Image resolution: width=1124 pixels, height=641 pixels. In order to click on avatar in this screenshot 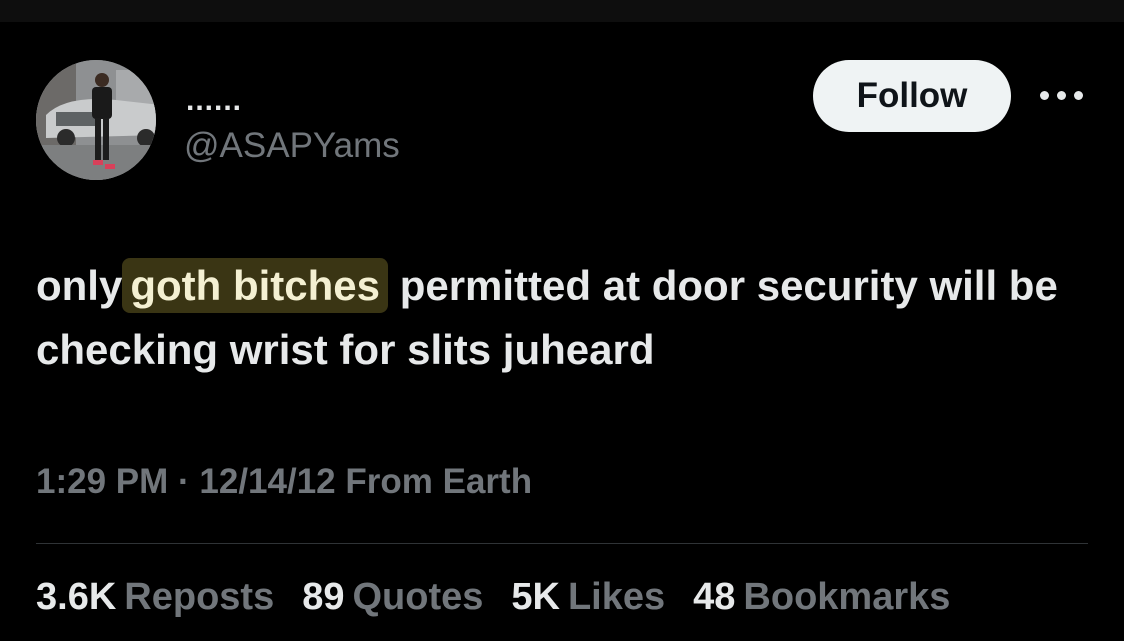, I will do `click(96, 120)`.